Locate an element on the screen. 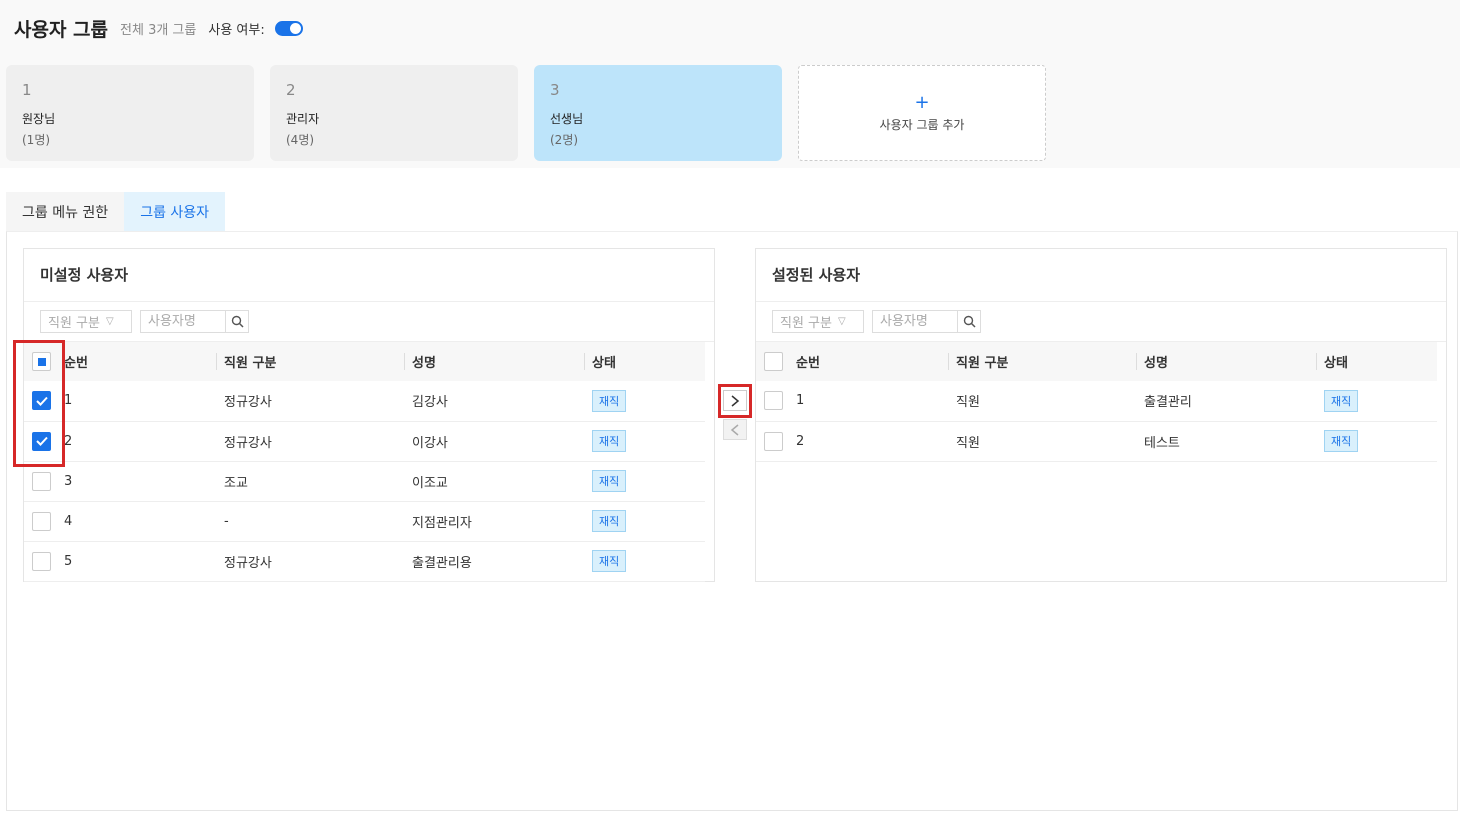  cell-type: 조교 is located at coordinates (236, 483).